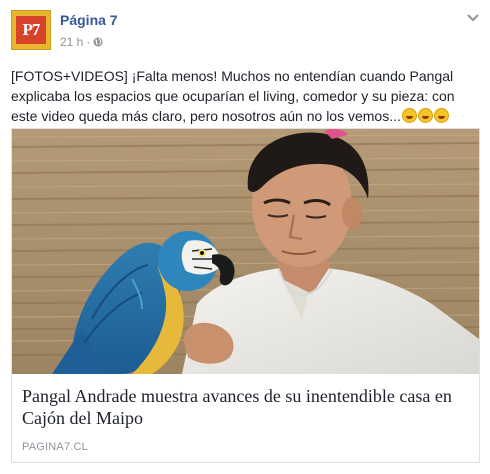 The image size is (490, 474). I want to click on globe-icon, so click(98, 42).